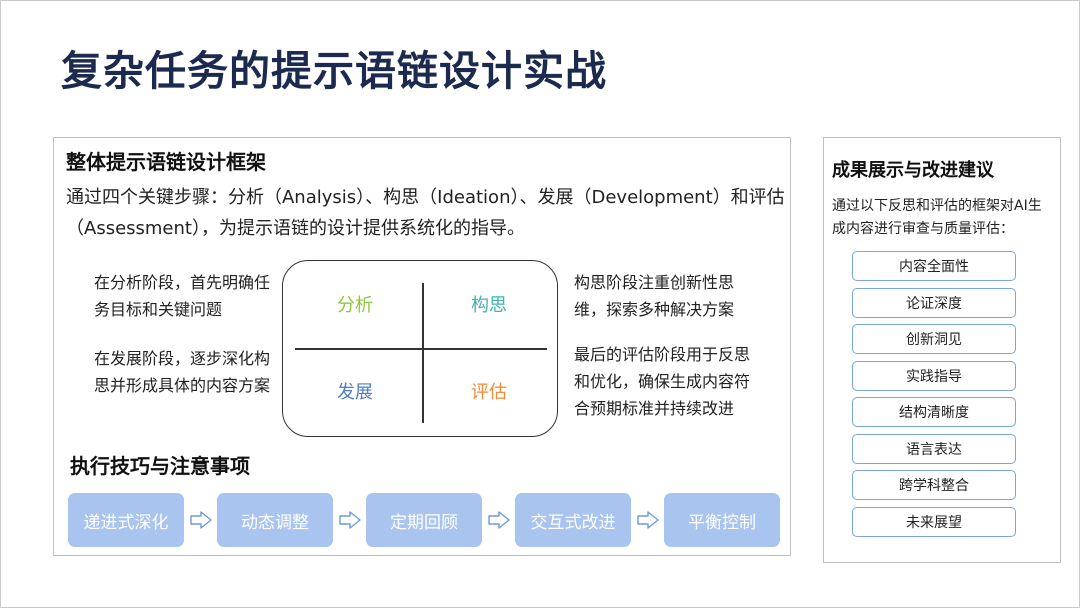  Describe the element at coordinates (489, 305) in the screenshot. I see `quadrant-ideation: 构思` at that location.